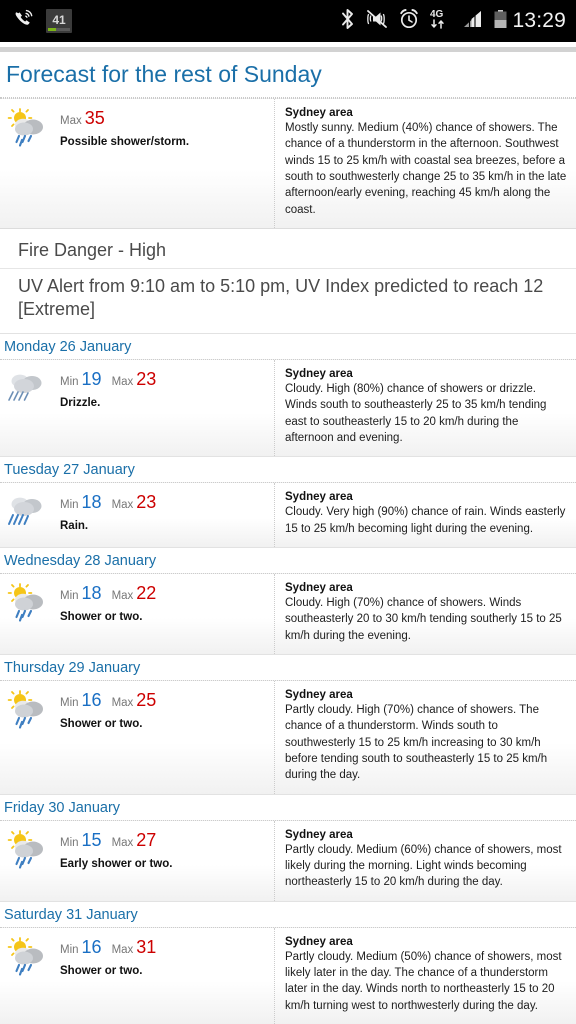  I want to click on day-left-panel: Min 18 Max 23 Rain., so click(137, 515).